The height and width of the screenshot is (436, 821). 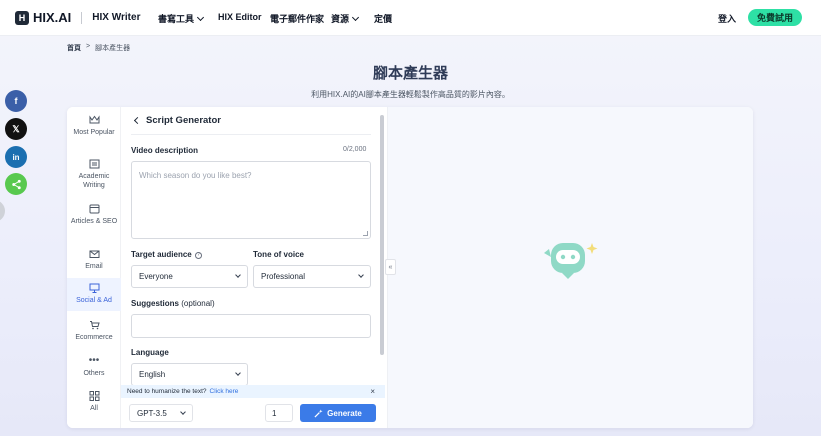 What do you see at coordinates (2, 211) in the screenshot?
I see `side-tab-handle` at bounding box center [2, 211].